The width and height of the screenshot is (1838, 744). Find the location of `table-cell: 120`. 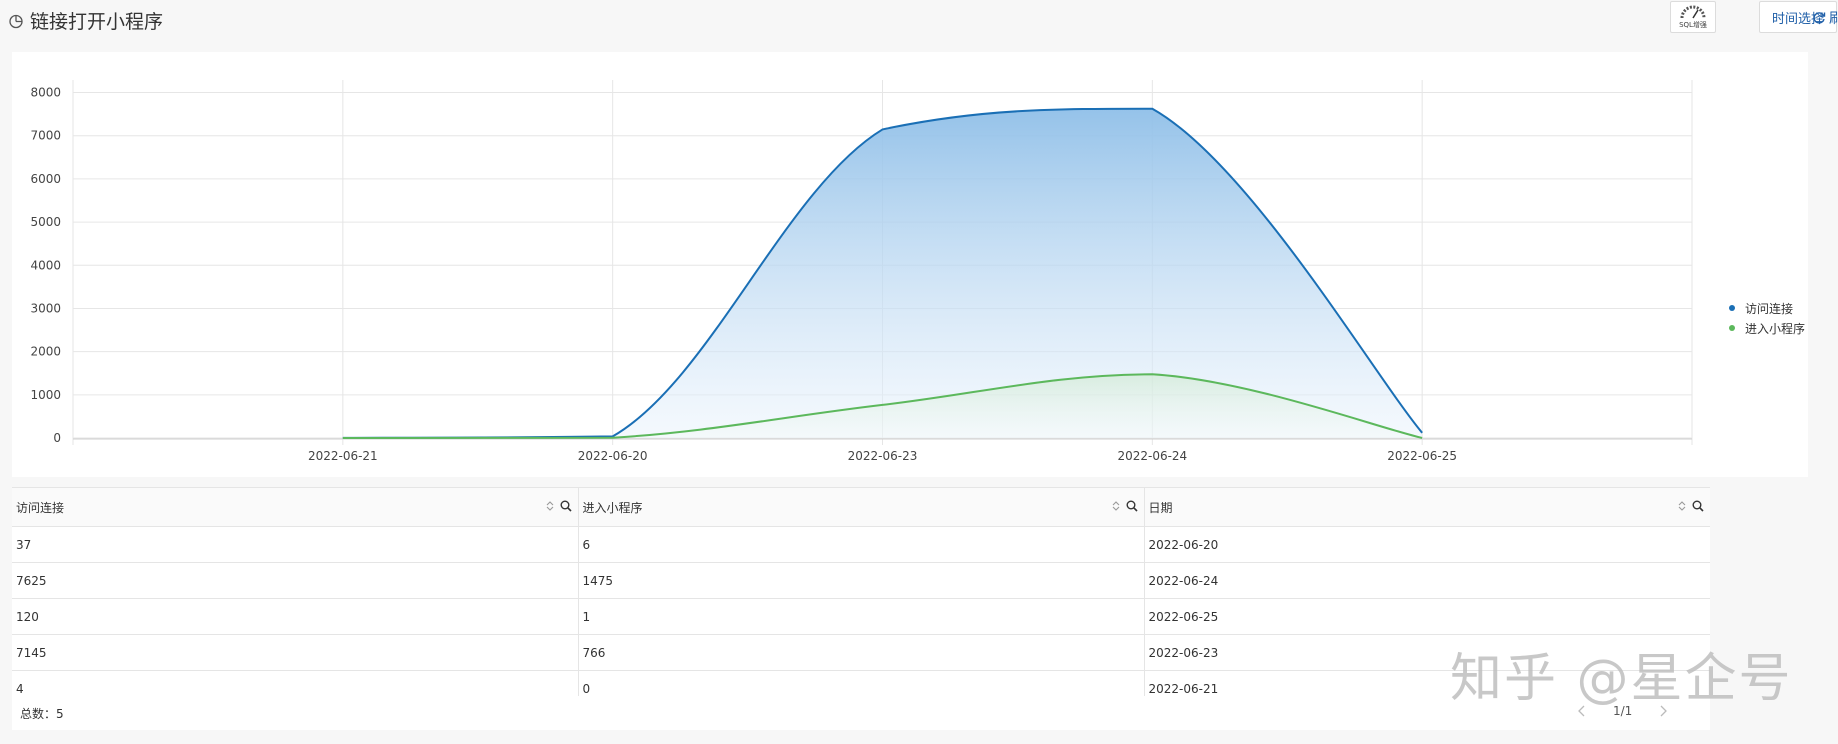

table-cell: 120 is located at coordinates (295, 616).